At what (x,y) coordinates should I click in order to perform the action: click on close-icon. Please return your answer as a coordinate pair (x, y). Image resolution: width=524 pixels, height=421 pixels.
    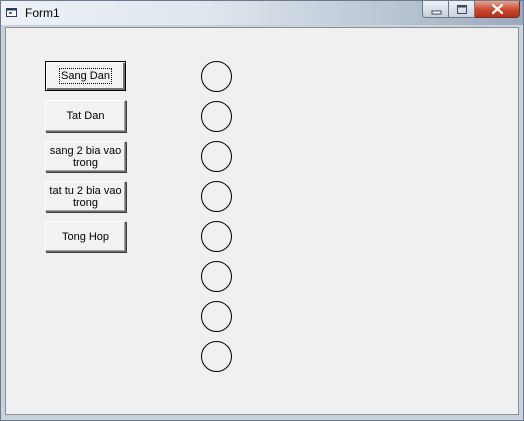
    Looking at the image, I should click on (497, 9).